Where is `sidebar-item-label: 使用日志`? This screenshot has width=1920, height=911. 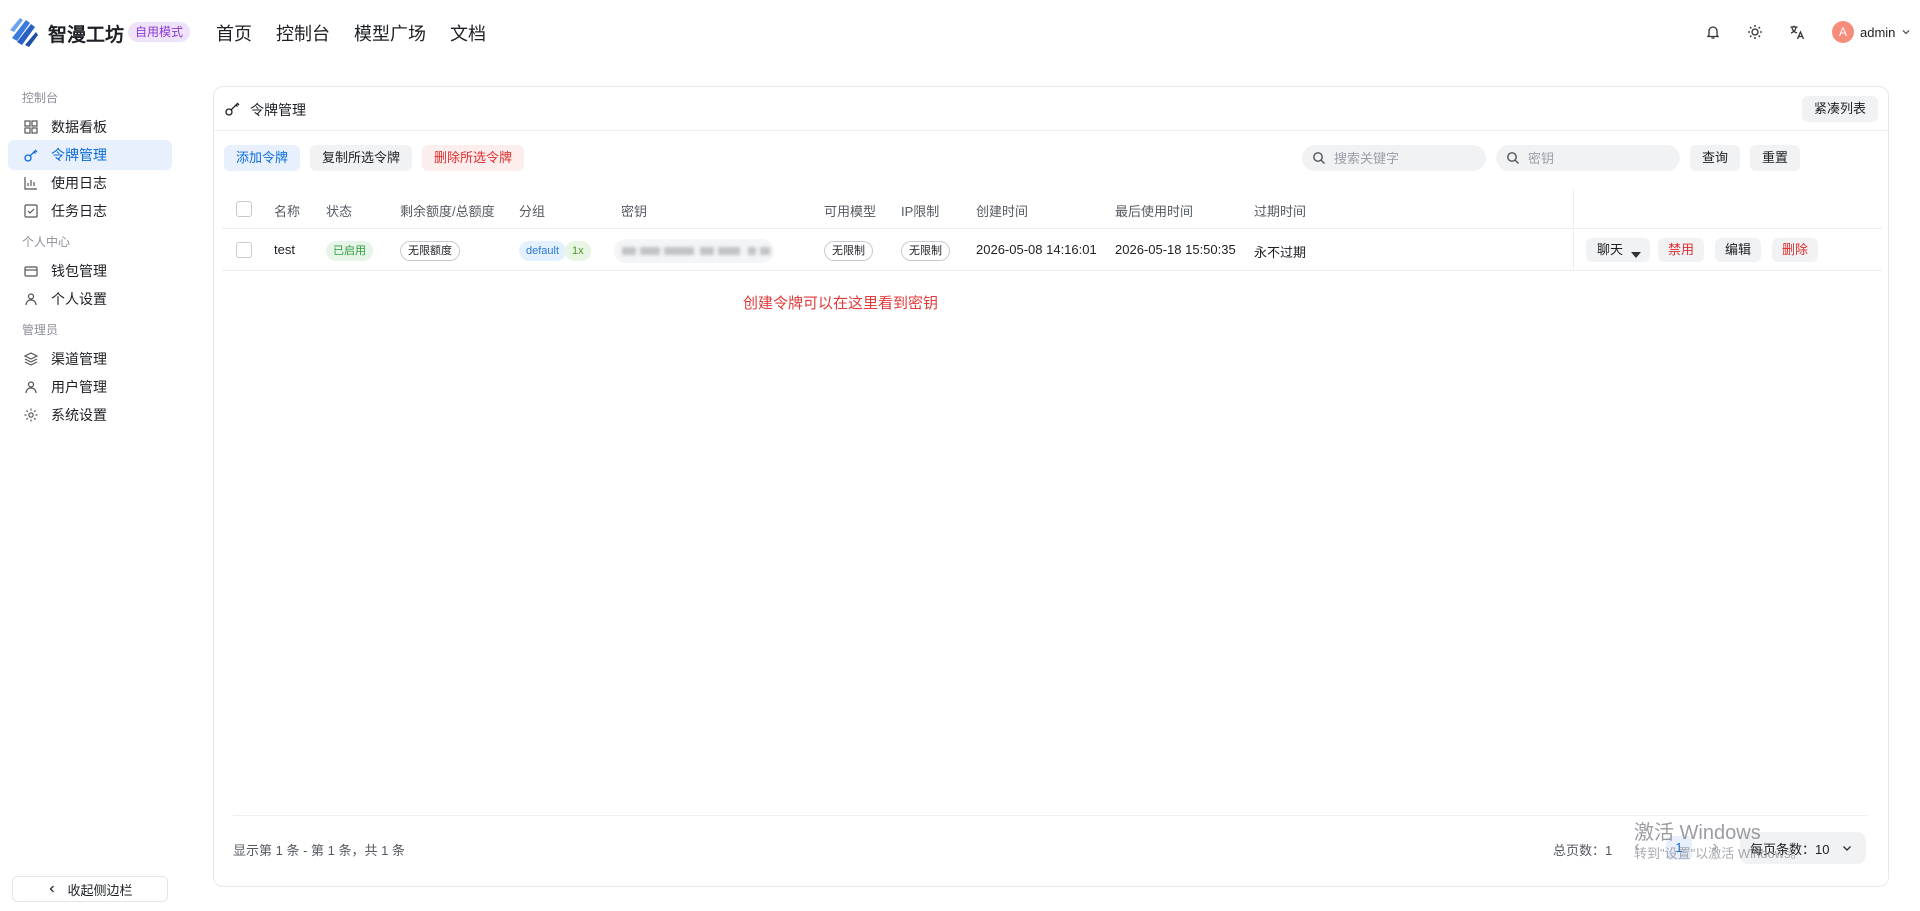
sidebar-item-label: 使用日志 is located at coordinates (79, 183).